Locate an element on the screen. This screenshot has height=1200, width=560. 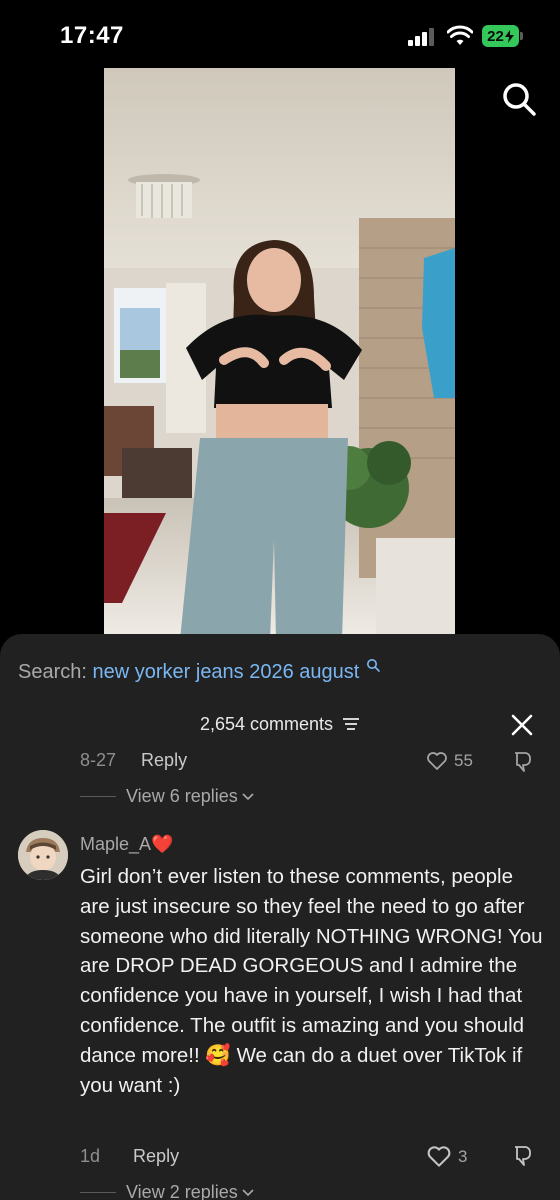
status-time: 17:47 is located at coordinates (92, 35).